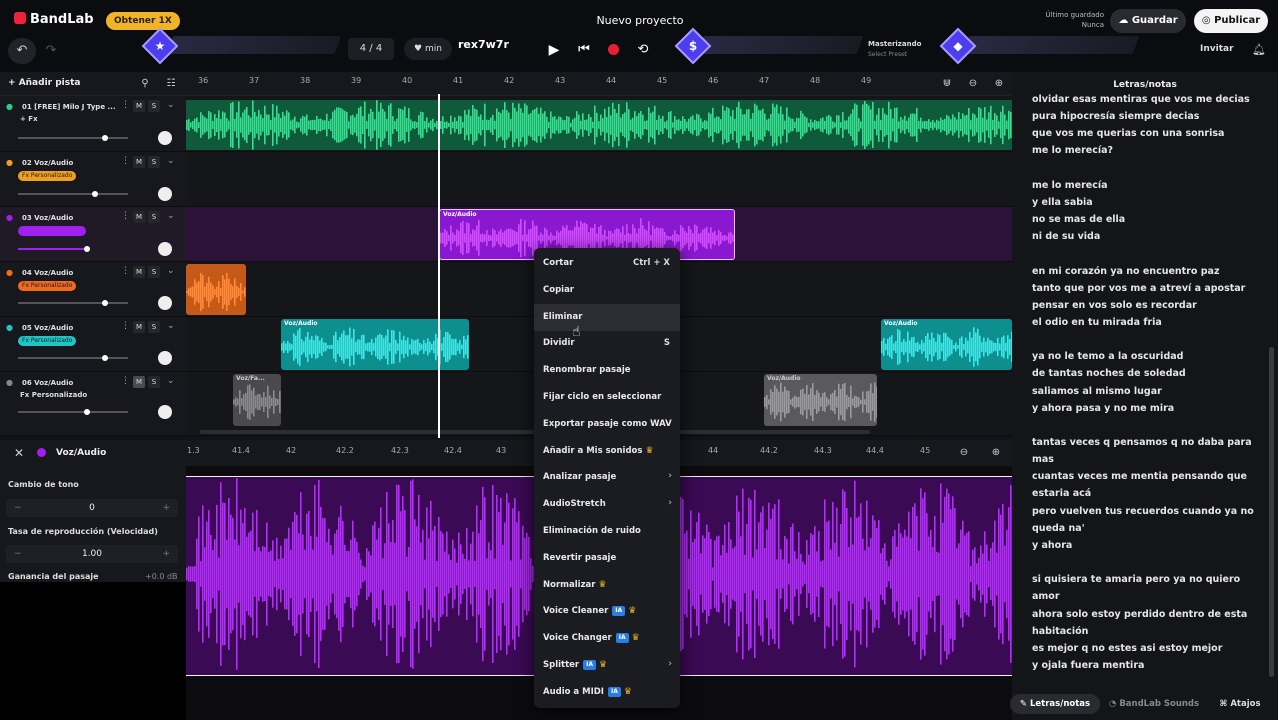 This screenshot has height=720, width=1278. I want to click on lyrics-scrollbar, so click(1271, 512).